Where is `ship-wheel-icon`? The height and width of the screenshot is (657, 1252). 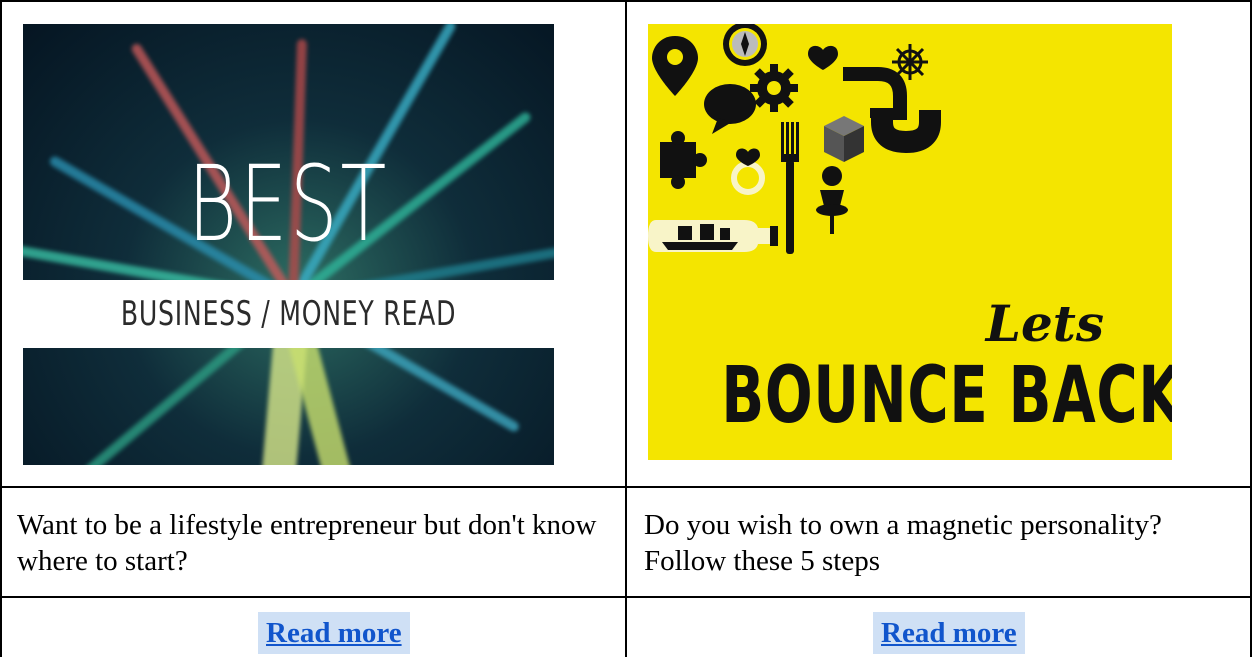
ship-wheel-icon is located at coordinates (910, 62).